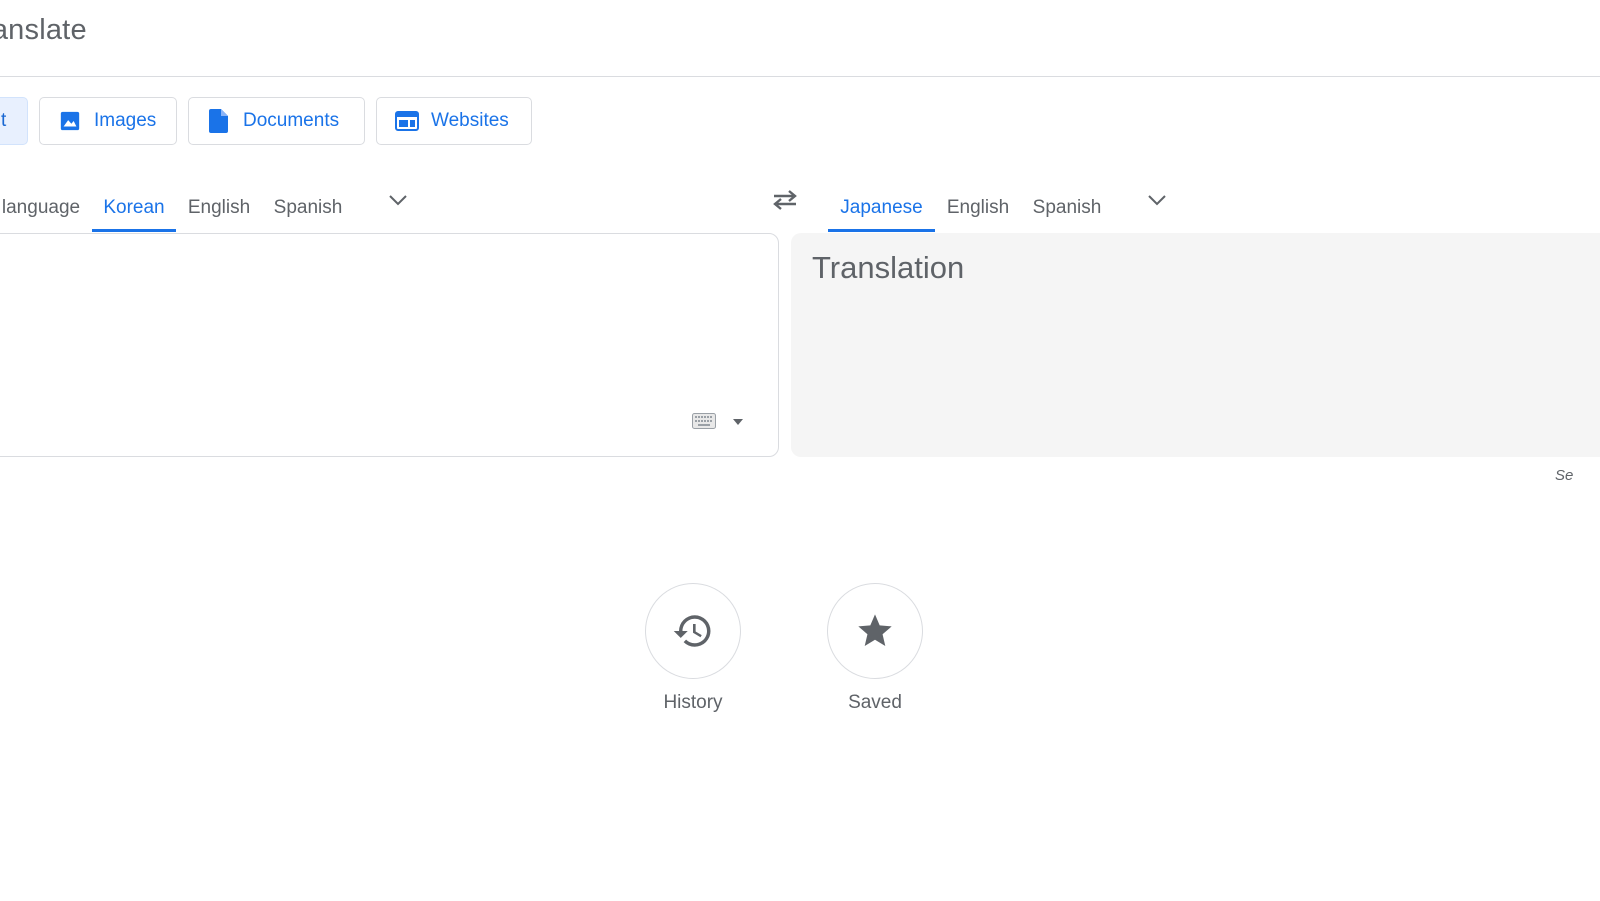 This screenshot has height=901, width=1600. I want to click on websites-mode-button: Websites, so click(454, 121).